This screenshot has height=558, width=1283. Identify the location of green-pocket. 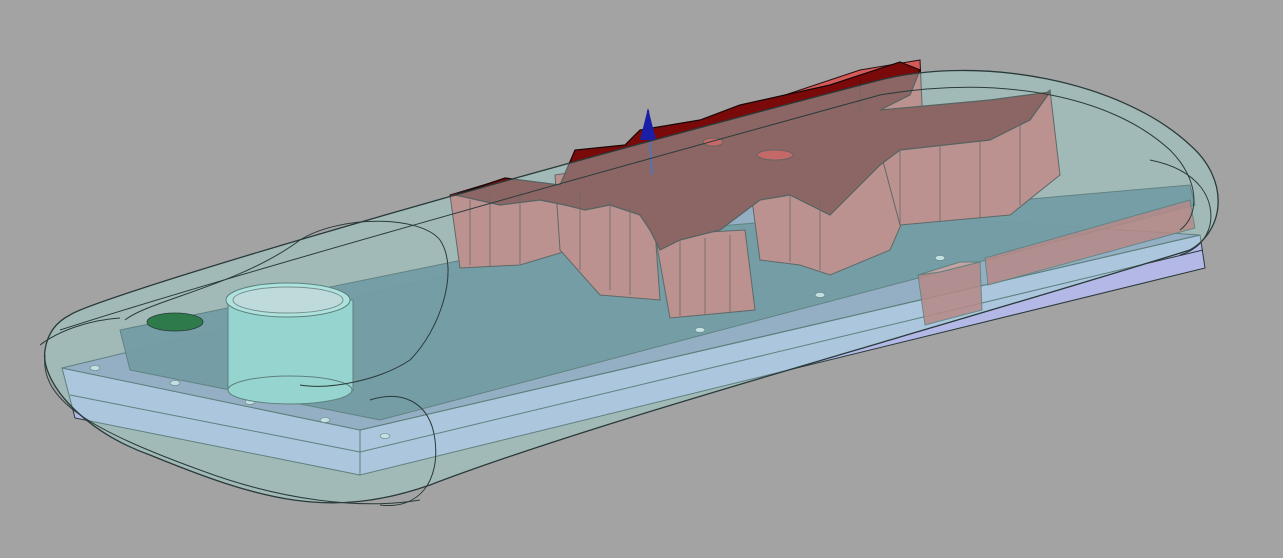
(175, 322).